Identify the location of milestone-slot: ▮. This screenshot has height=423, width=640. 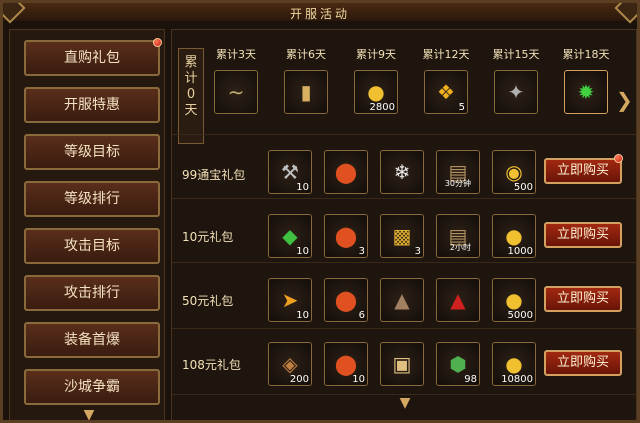
(306, 92).